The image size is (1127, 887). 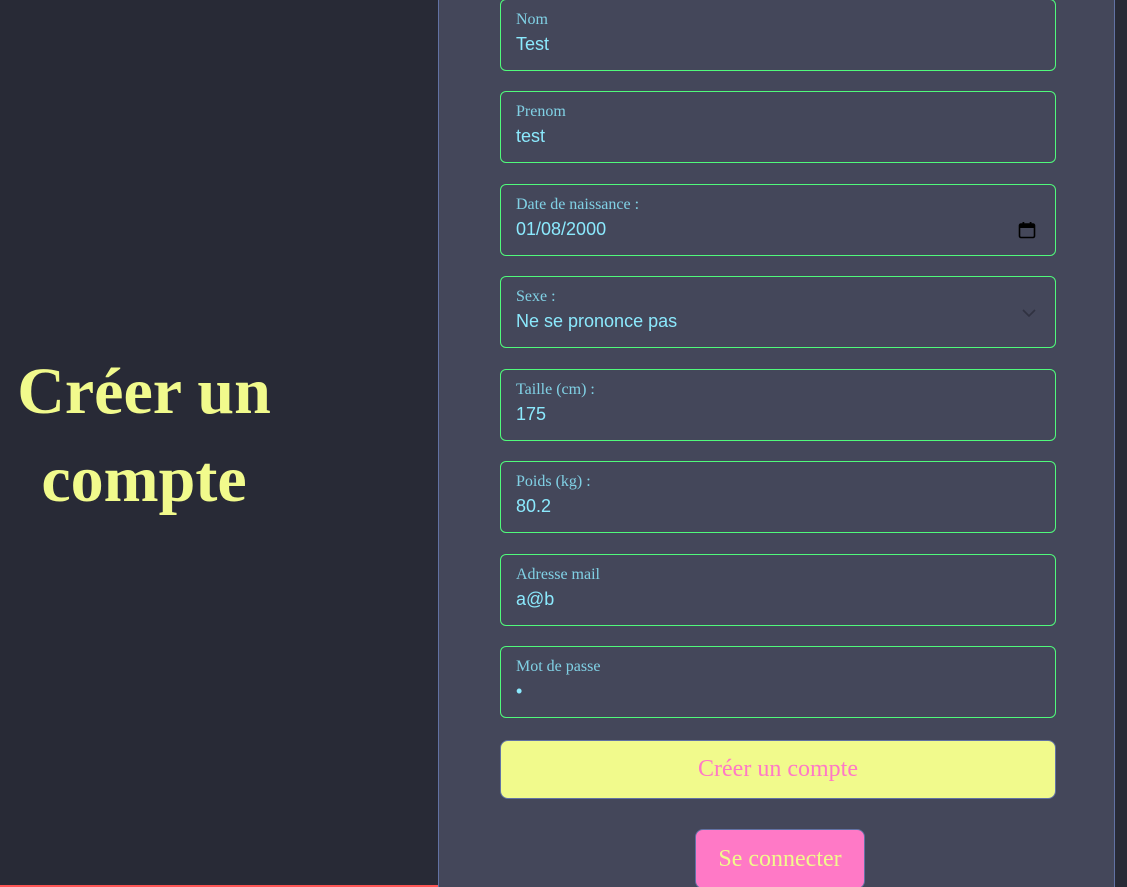 What do you see at coordinates (778, 497) in the screenshot?
I see `poids-field: Poids (kg) : 80.2` at bounding box center [778, 497].